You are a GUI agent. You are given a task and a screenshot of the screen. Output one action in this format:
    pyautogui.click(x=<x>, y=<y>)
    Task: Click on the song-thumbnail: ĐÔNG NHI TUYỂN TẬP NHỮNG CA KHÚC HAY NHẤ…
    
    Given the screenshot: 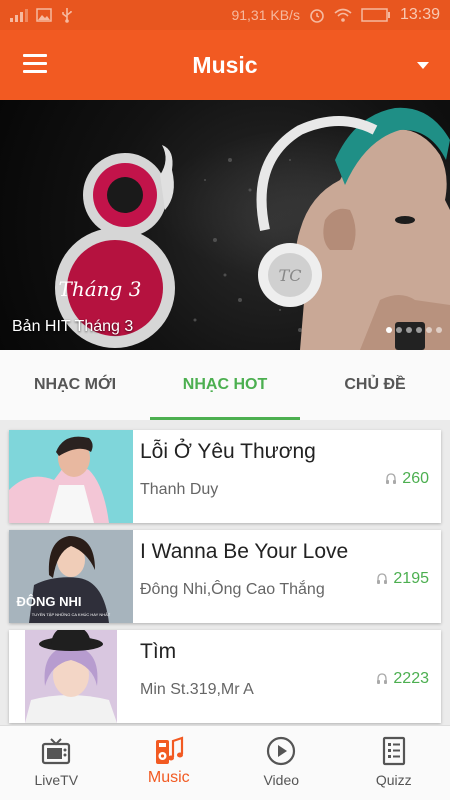 What is the action you would take?
    pyautogui.click(x=71, y=576)
    